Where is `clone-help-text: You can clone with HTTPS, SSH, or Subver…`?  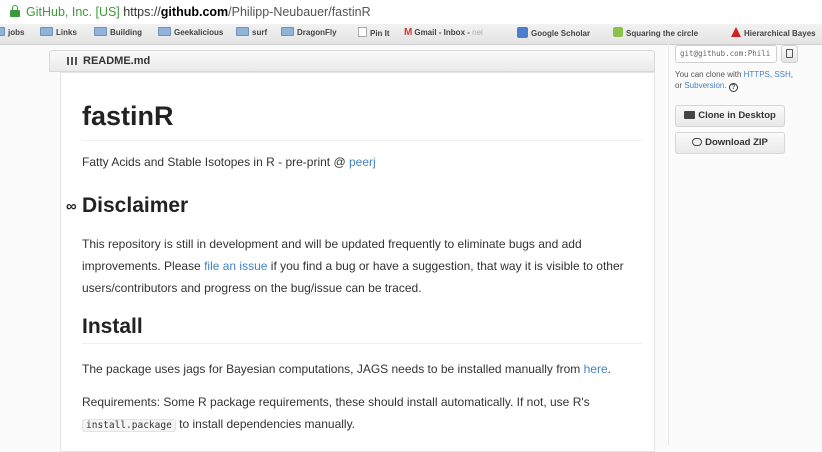
clone-help-text: You can clone with HTTPS, SSH, or Subver… is located at coordinates (734, 81).